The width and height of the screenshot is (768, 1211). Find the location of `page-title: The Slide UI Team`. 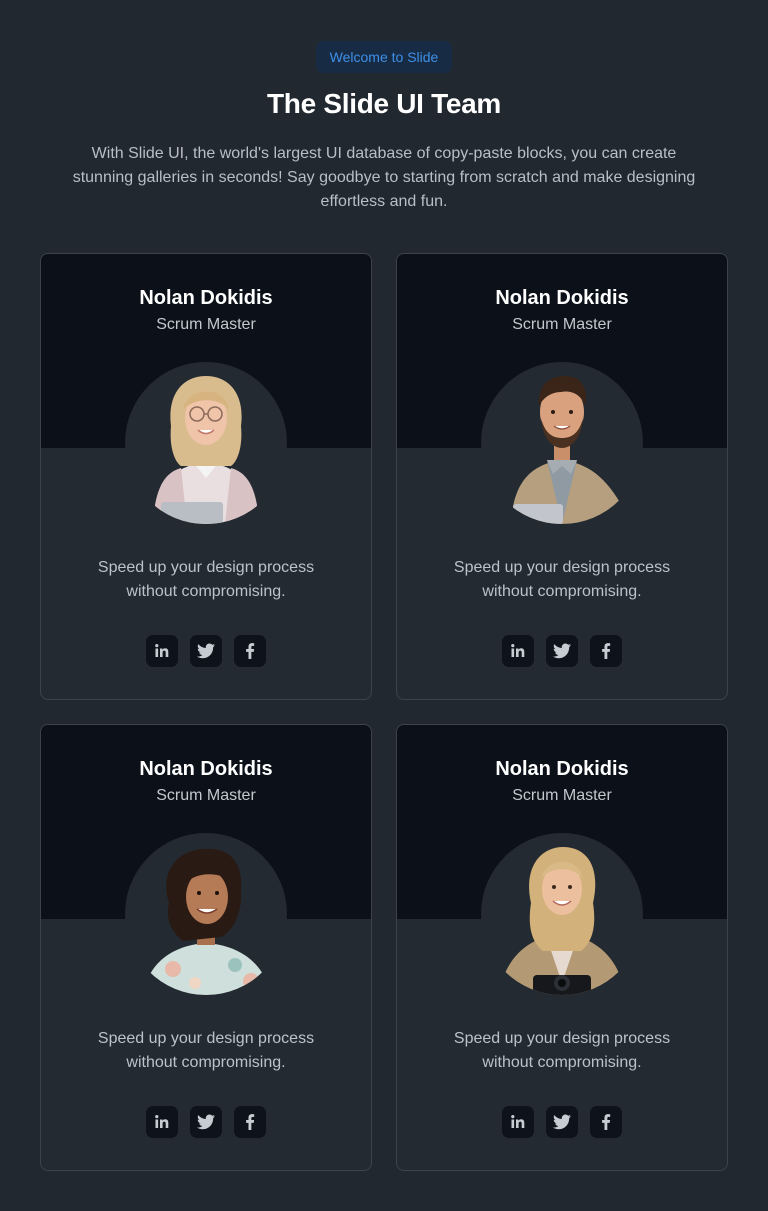

page-title: The Slide UI Team is located at coordinates (384, 103).